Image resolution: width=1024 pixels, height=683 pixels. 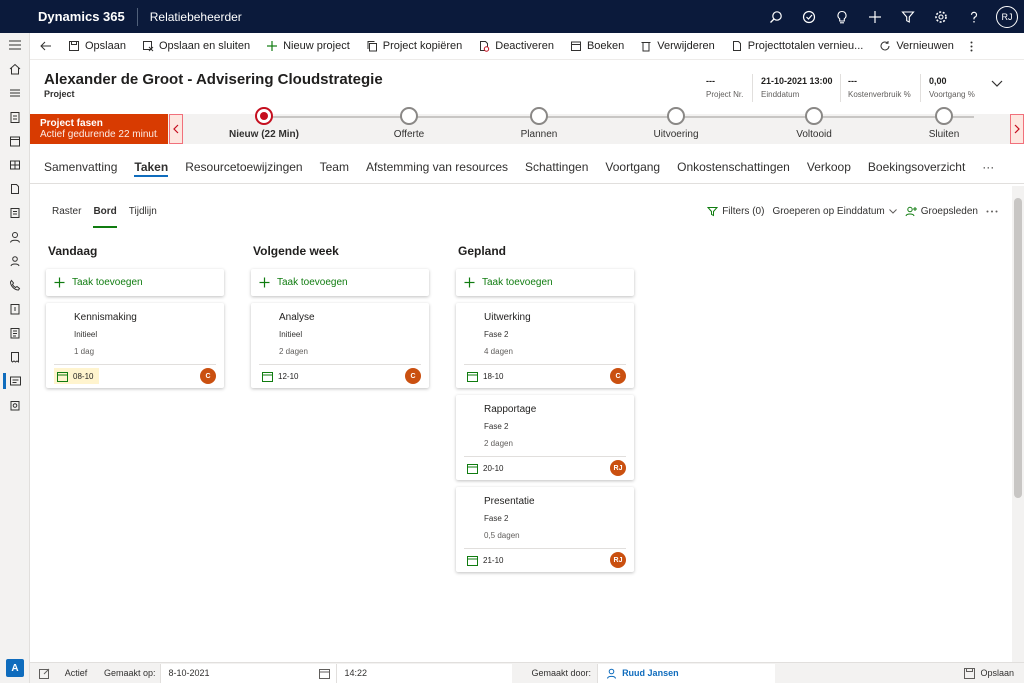 What do you see at coordinates (941, 211) in the screenshot?
I see `group-members-button: Groepsleden` at bounding box center [941, 211].